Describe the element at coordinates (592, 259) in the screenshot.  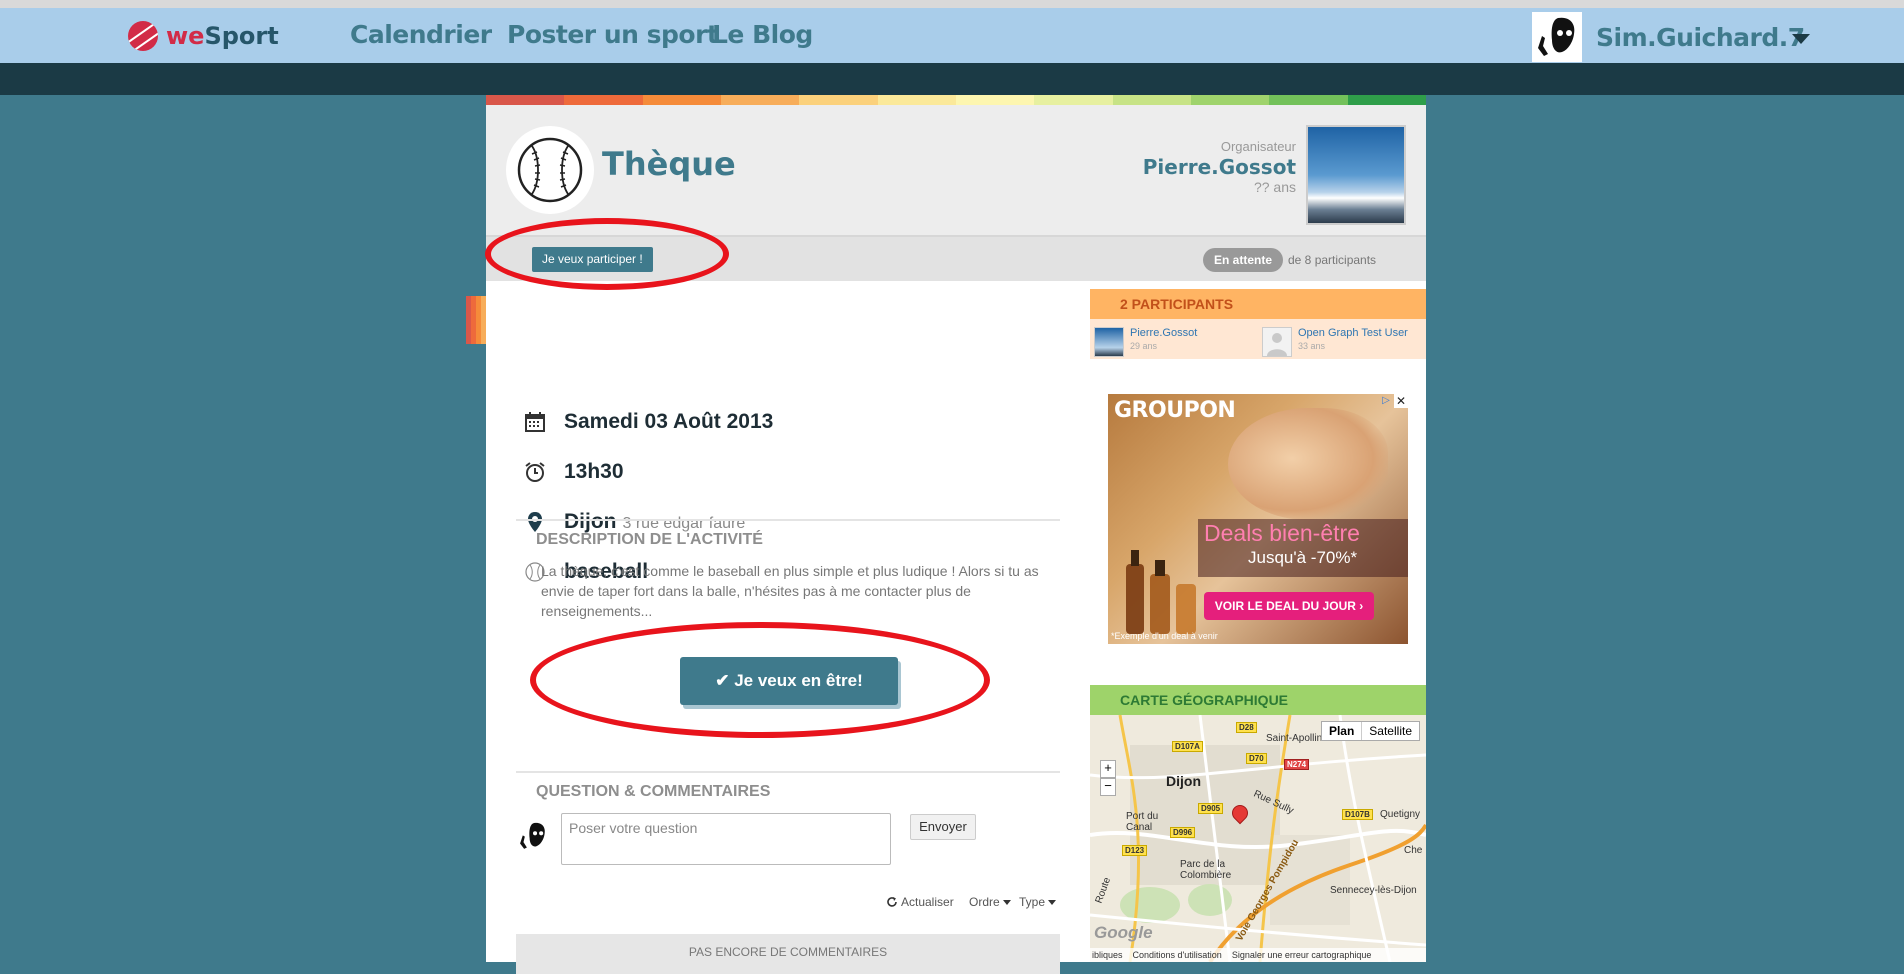
I see `join-small-button: Je veux participer !` at that location.